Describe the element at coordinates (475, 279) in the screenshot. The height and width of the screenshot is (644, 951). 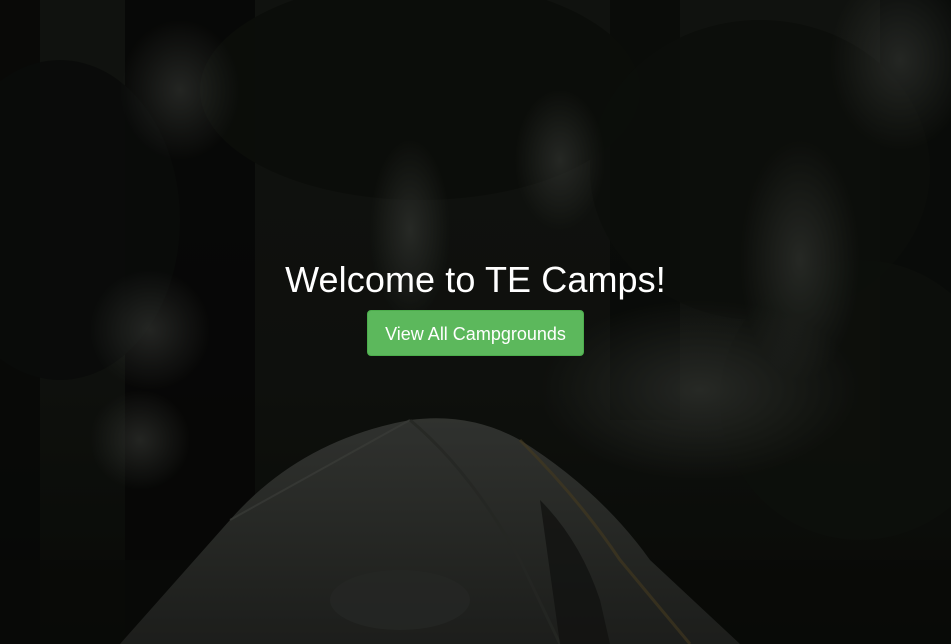
I see `hero-title: Welcome to TE Camps!` at that location.